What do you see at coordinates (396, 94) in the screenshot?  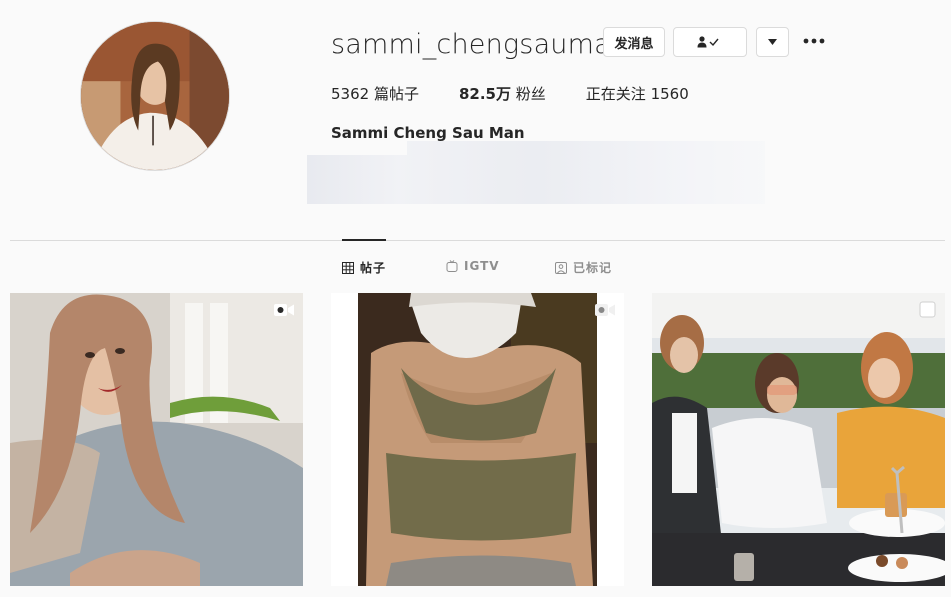 I see `posts-label: 篇帖子` at bounding box center [396, 94].